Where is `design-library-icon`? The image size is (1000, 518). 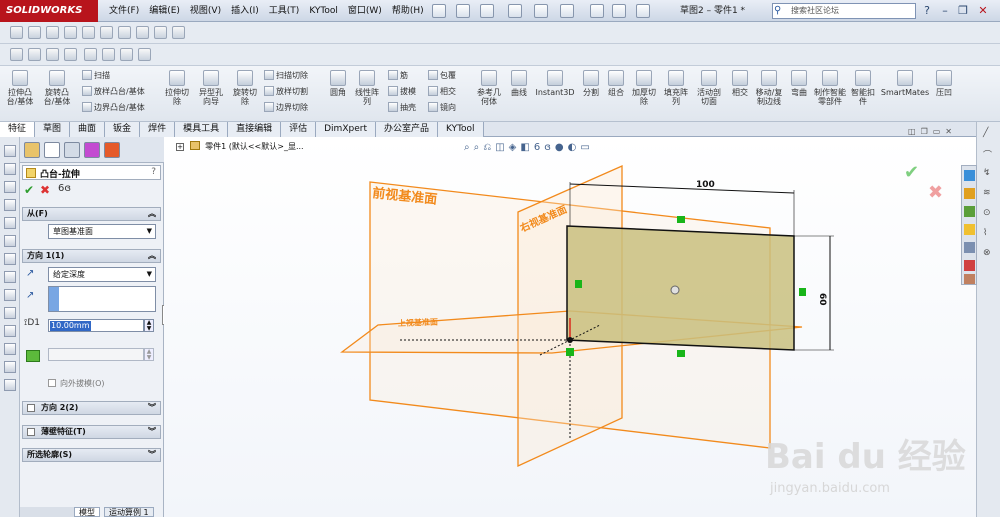 design-library-icon is located at coordinates (969, 211).